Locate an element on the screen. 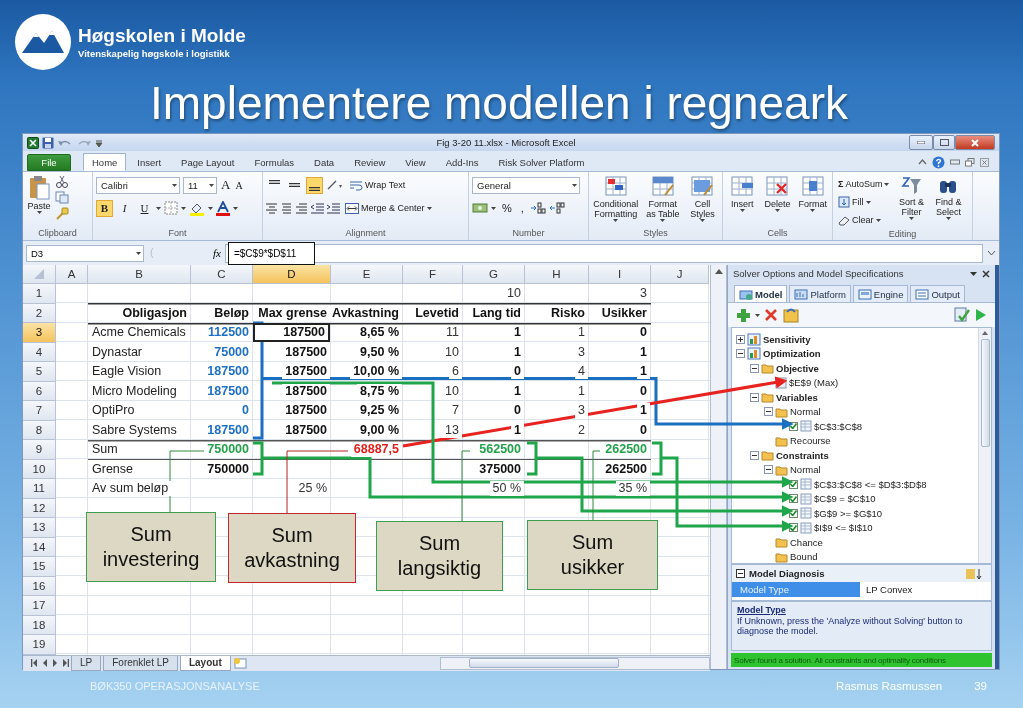 The height and width of the screenshot is (708, 1023). row-header: 1 is located at coordinates (39, 294).